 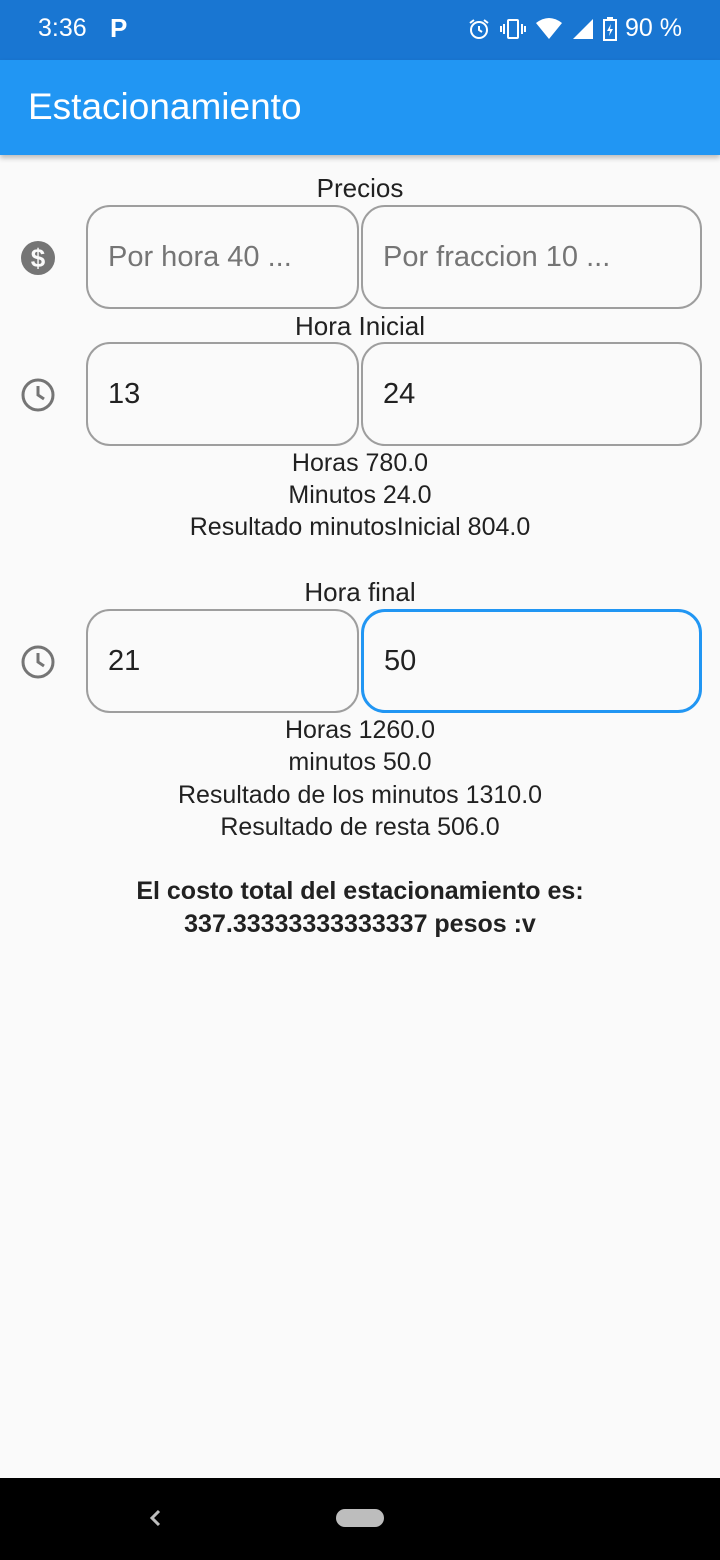 I want to click on dollar-icon: $, so click(x=38, y=258).